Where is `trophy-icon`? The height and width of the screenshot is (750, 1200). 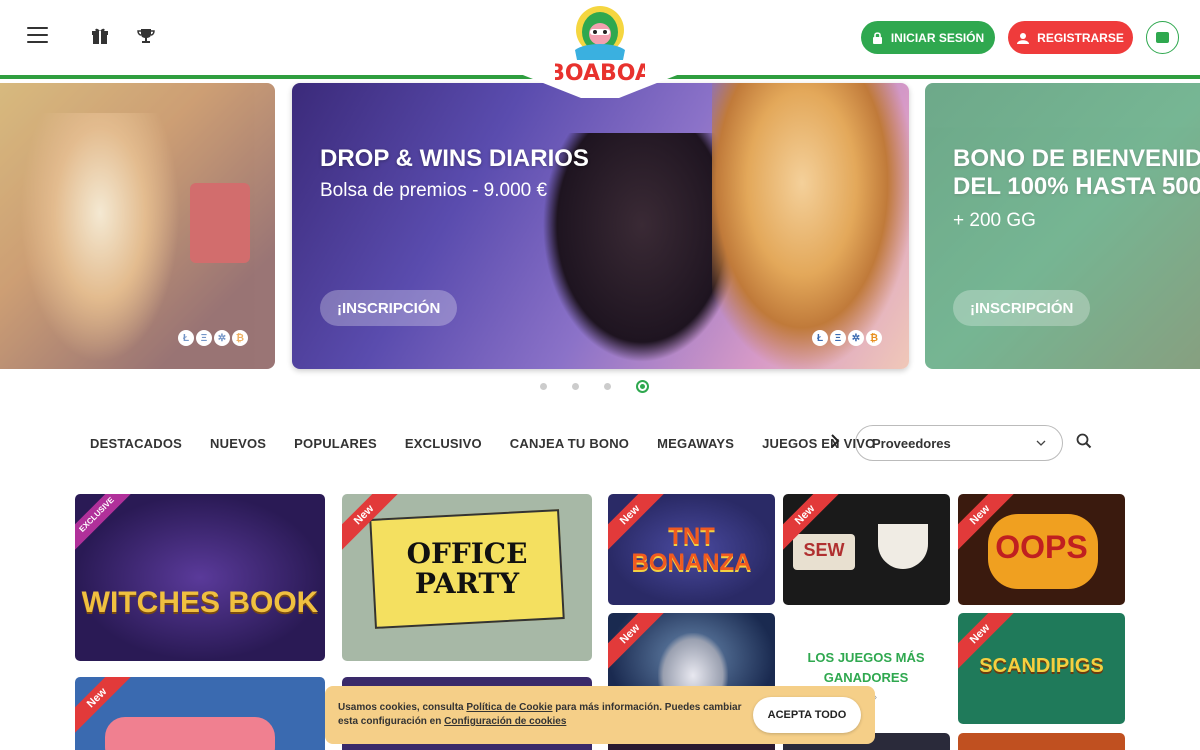
trophy-icon is located at coordinates (146, 37).